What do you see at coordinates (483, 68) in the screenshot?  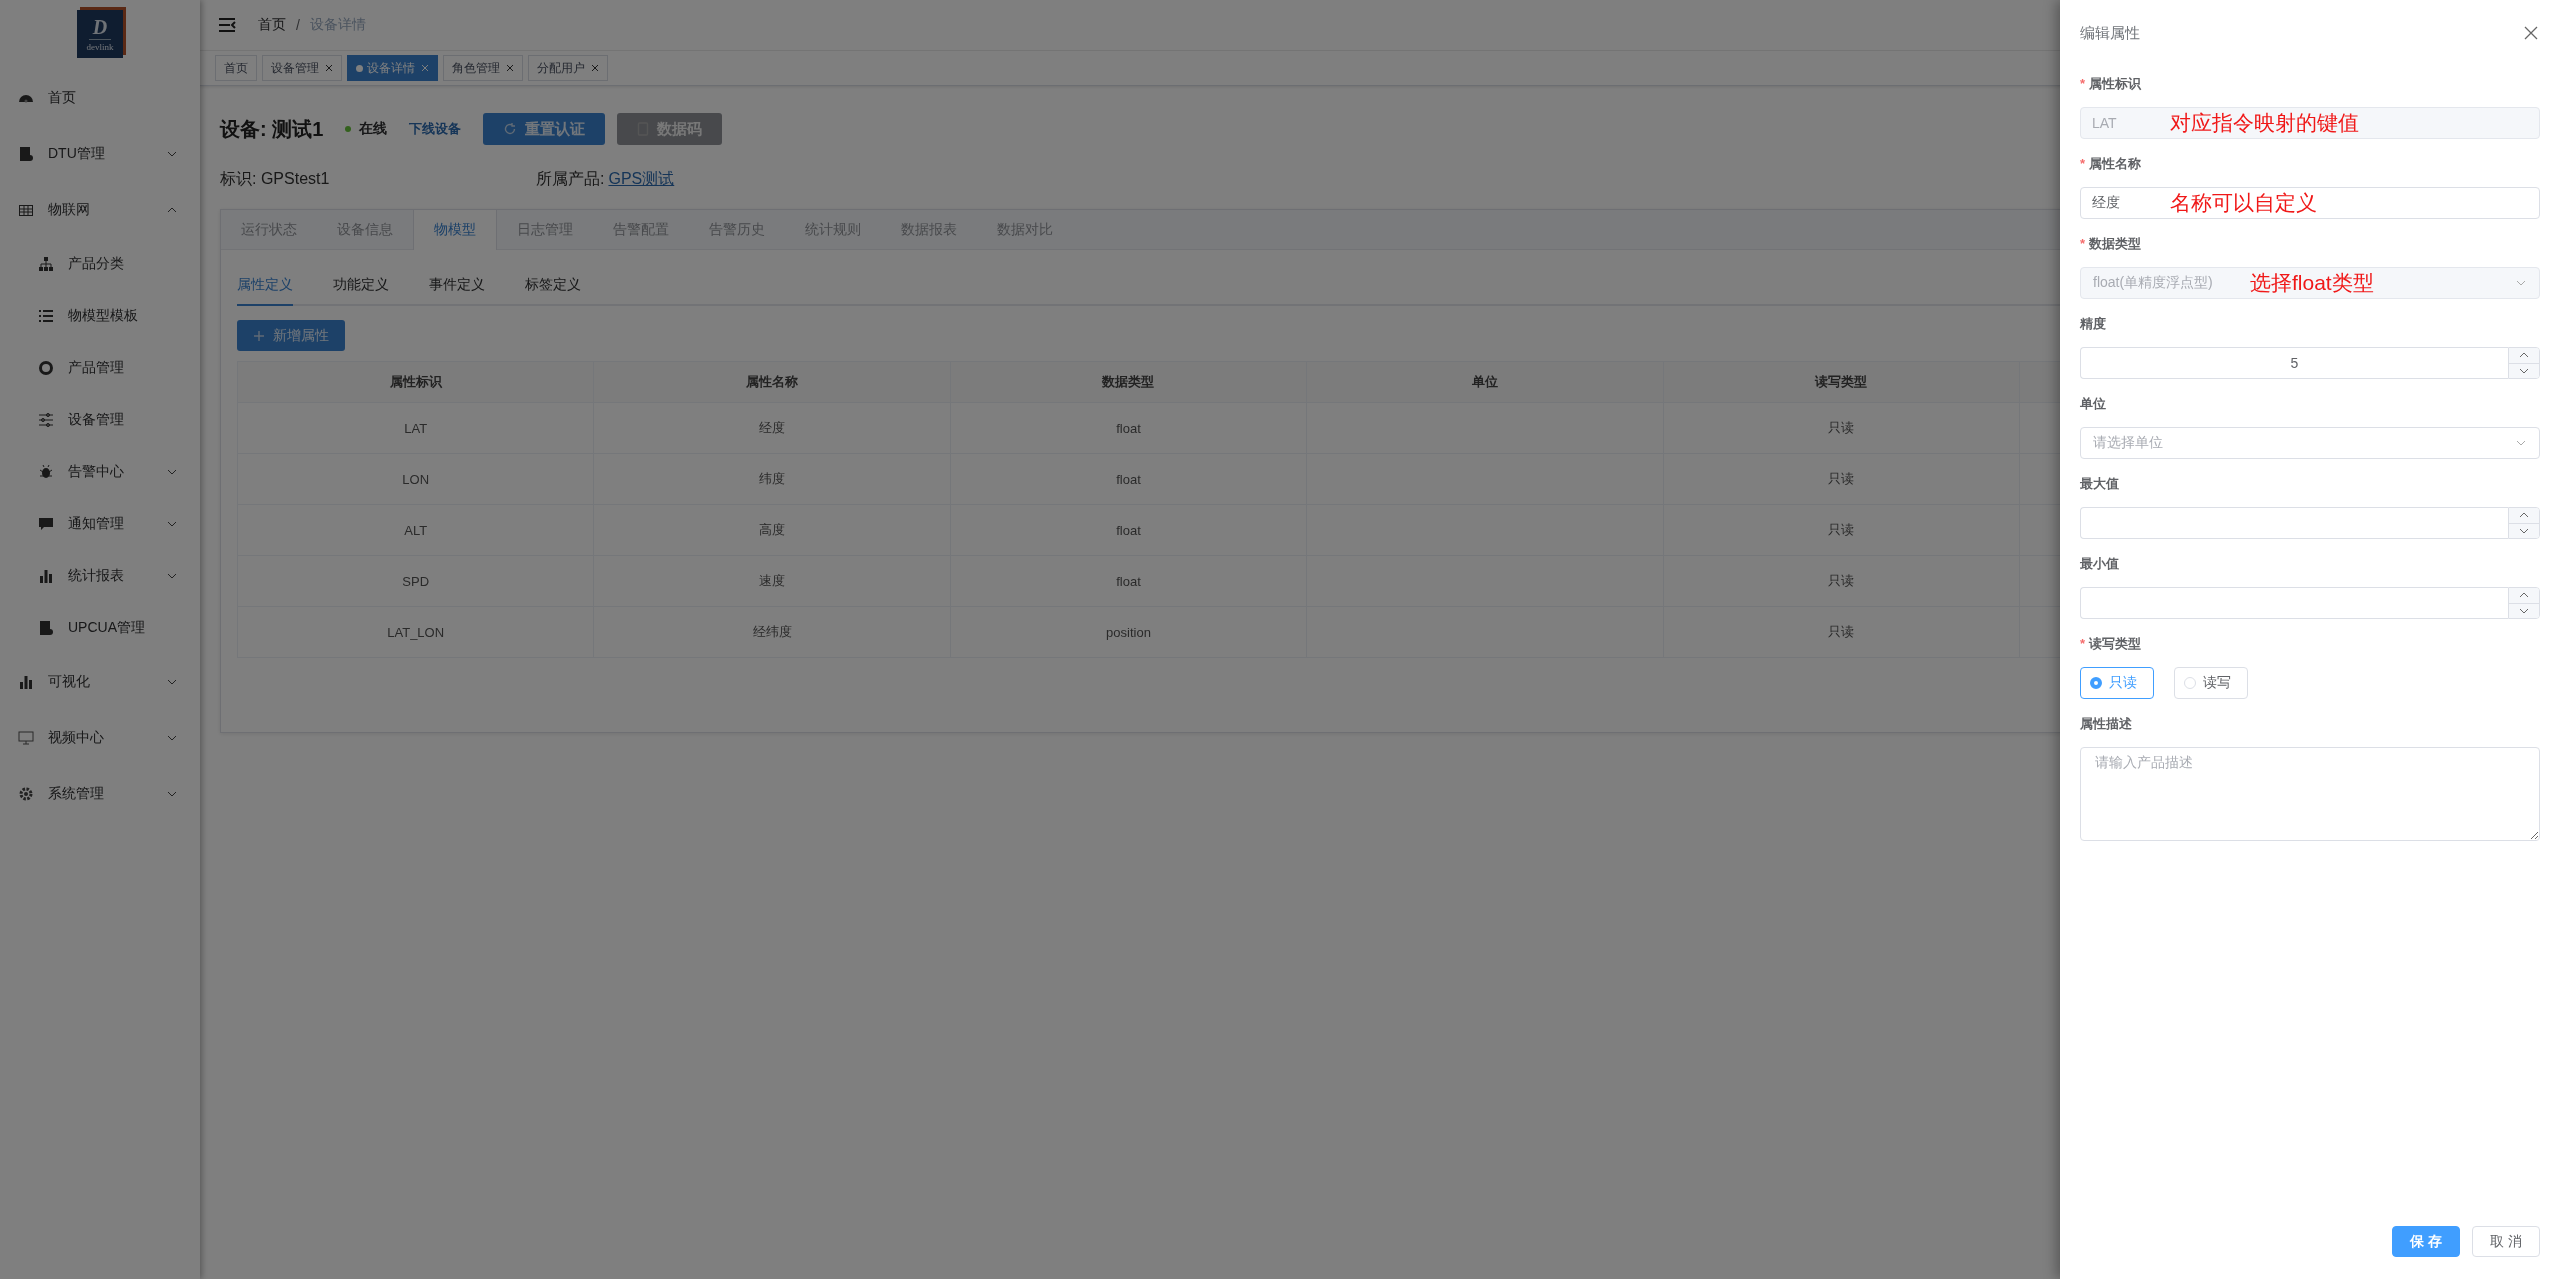 I see `tag: 角色管理` at bounding box center [483, 68].